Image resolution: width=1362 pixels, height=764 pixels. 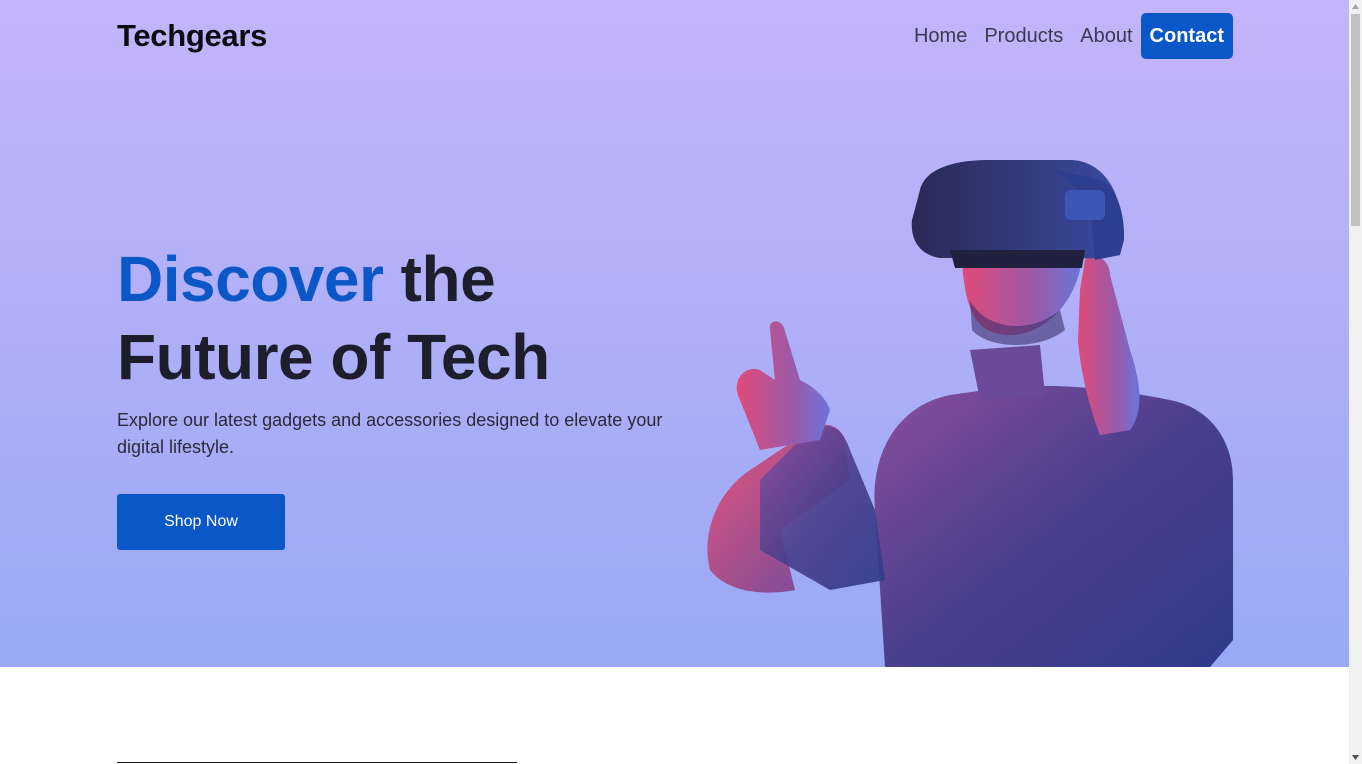 I want to click on headline-accent: Discover, so click(x=250, y=279).